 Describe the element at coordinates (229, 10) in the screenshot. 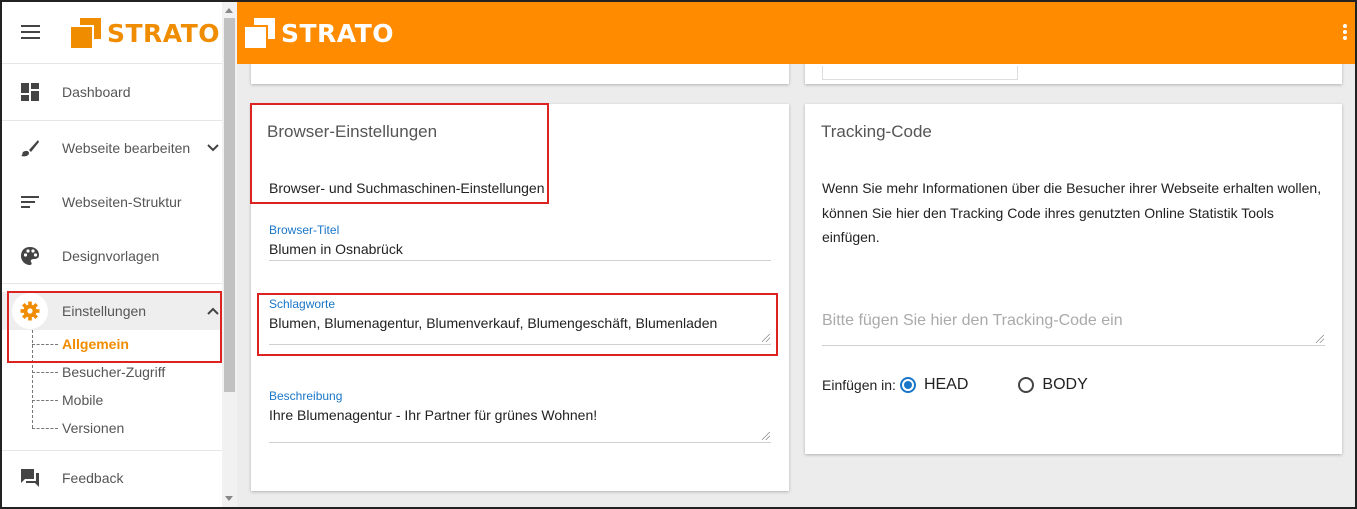

I see `scroll-up-icon` at that location.